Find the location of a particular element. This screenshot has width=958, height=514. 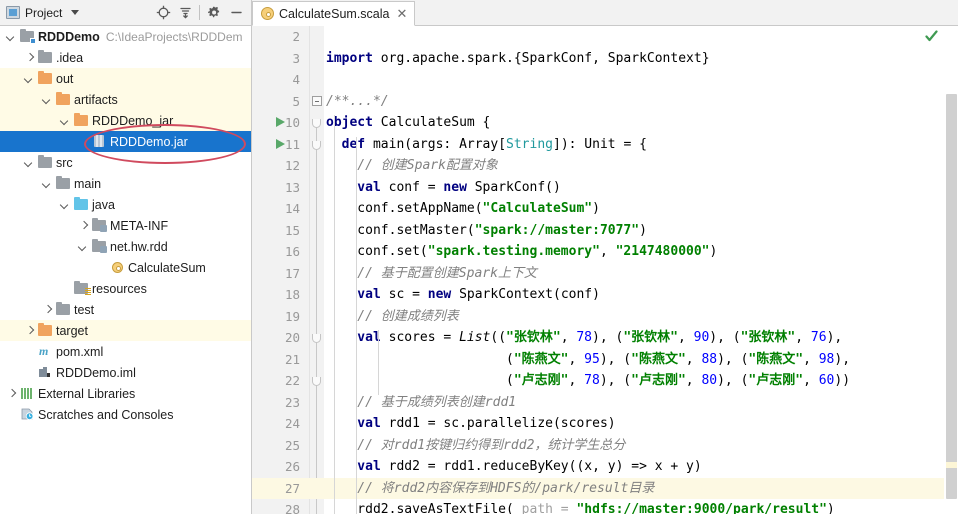

code-line-5: 5 /**...*/ is located at coordinates (605, 102).